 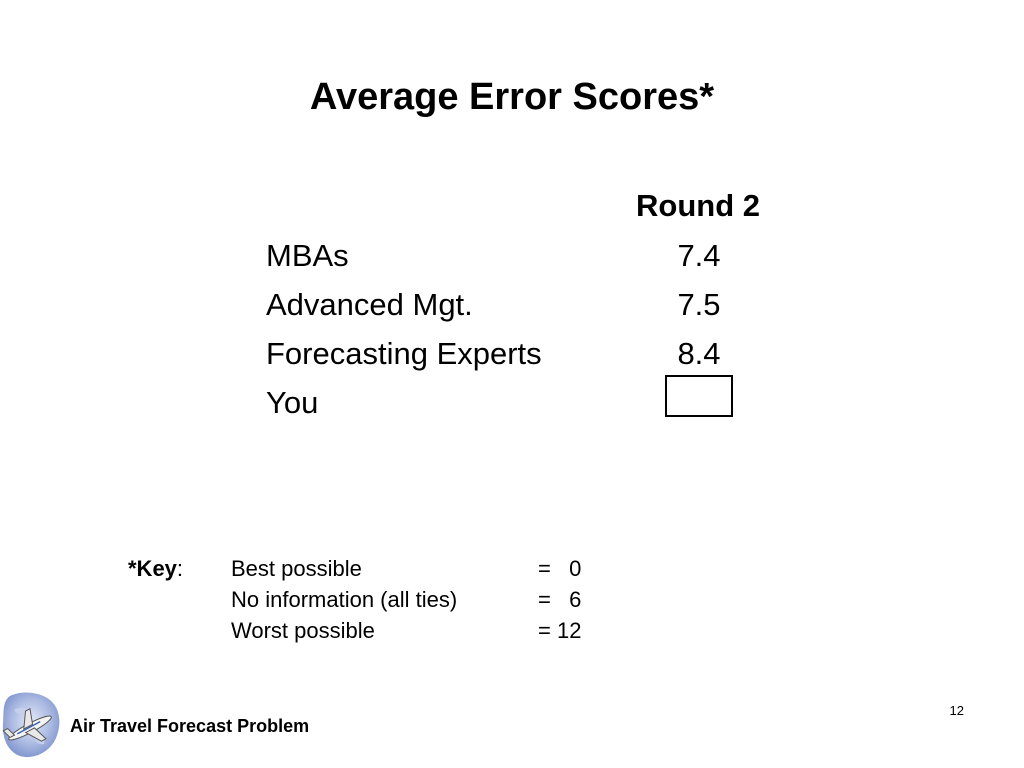 I want to click on key-item-value: = 12, so click(x=560, y=630).